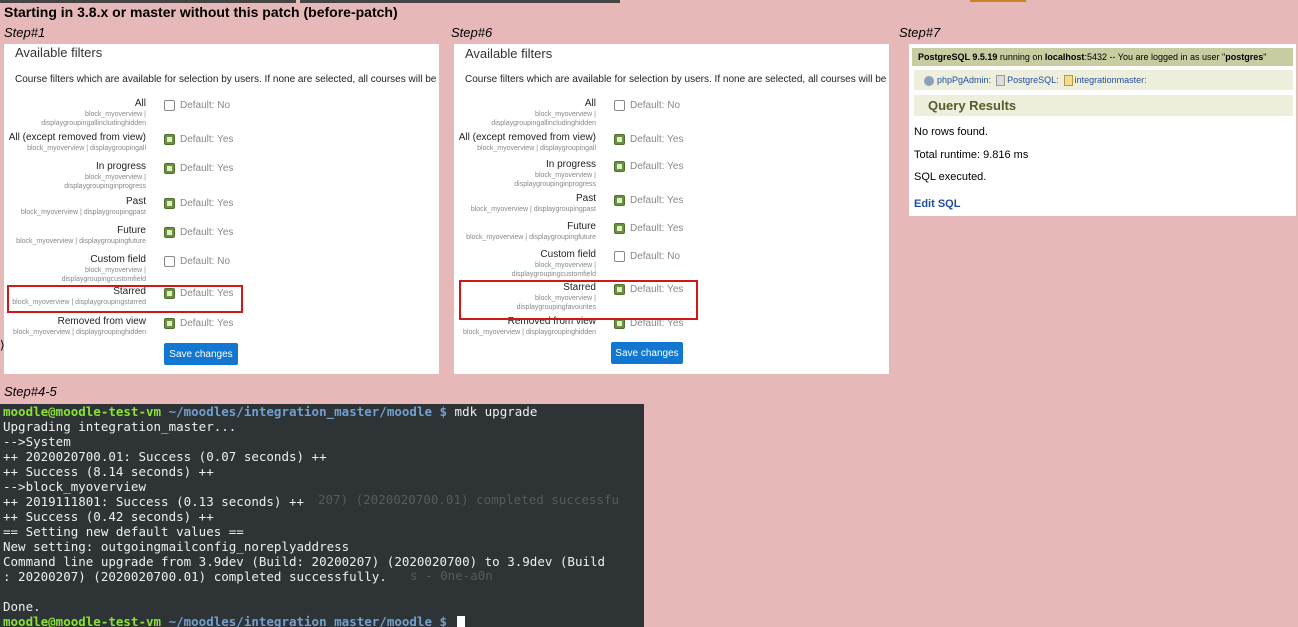  Describe the element at coordinates (108, 471) in the screenshot. I see `terminal-output-line: ++ Success (8.14 seconds) ++` at that location.